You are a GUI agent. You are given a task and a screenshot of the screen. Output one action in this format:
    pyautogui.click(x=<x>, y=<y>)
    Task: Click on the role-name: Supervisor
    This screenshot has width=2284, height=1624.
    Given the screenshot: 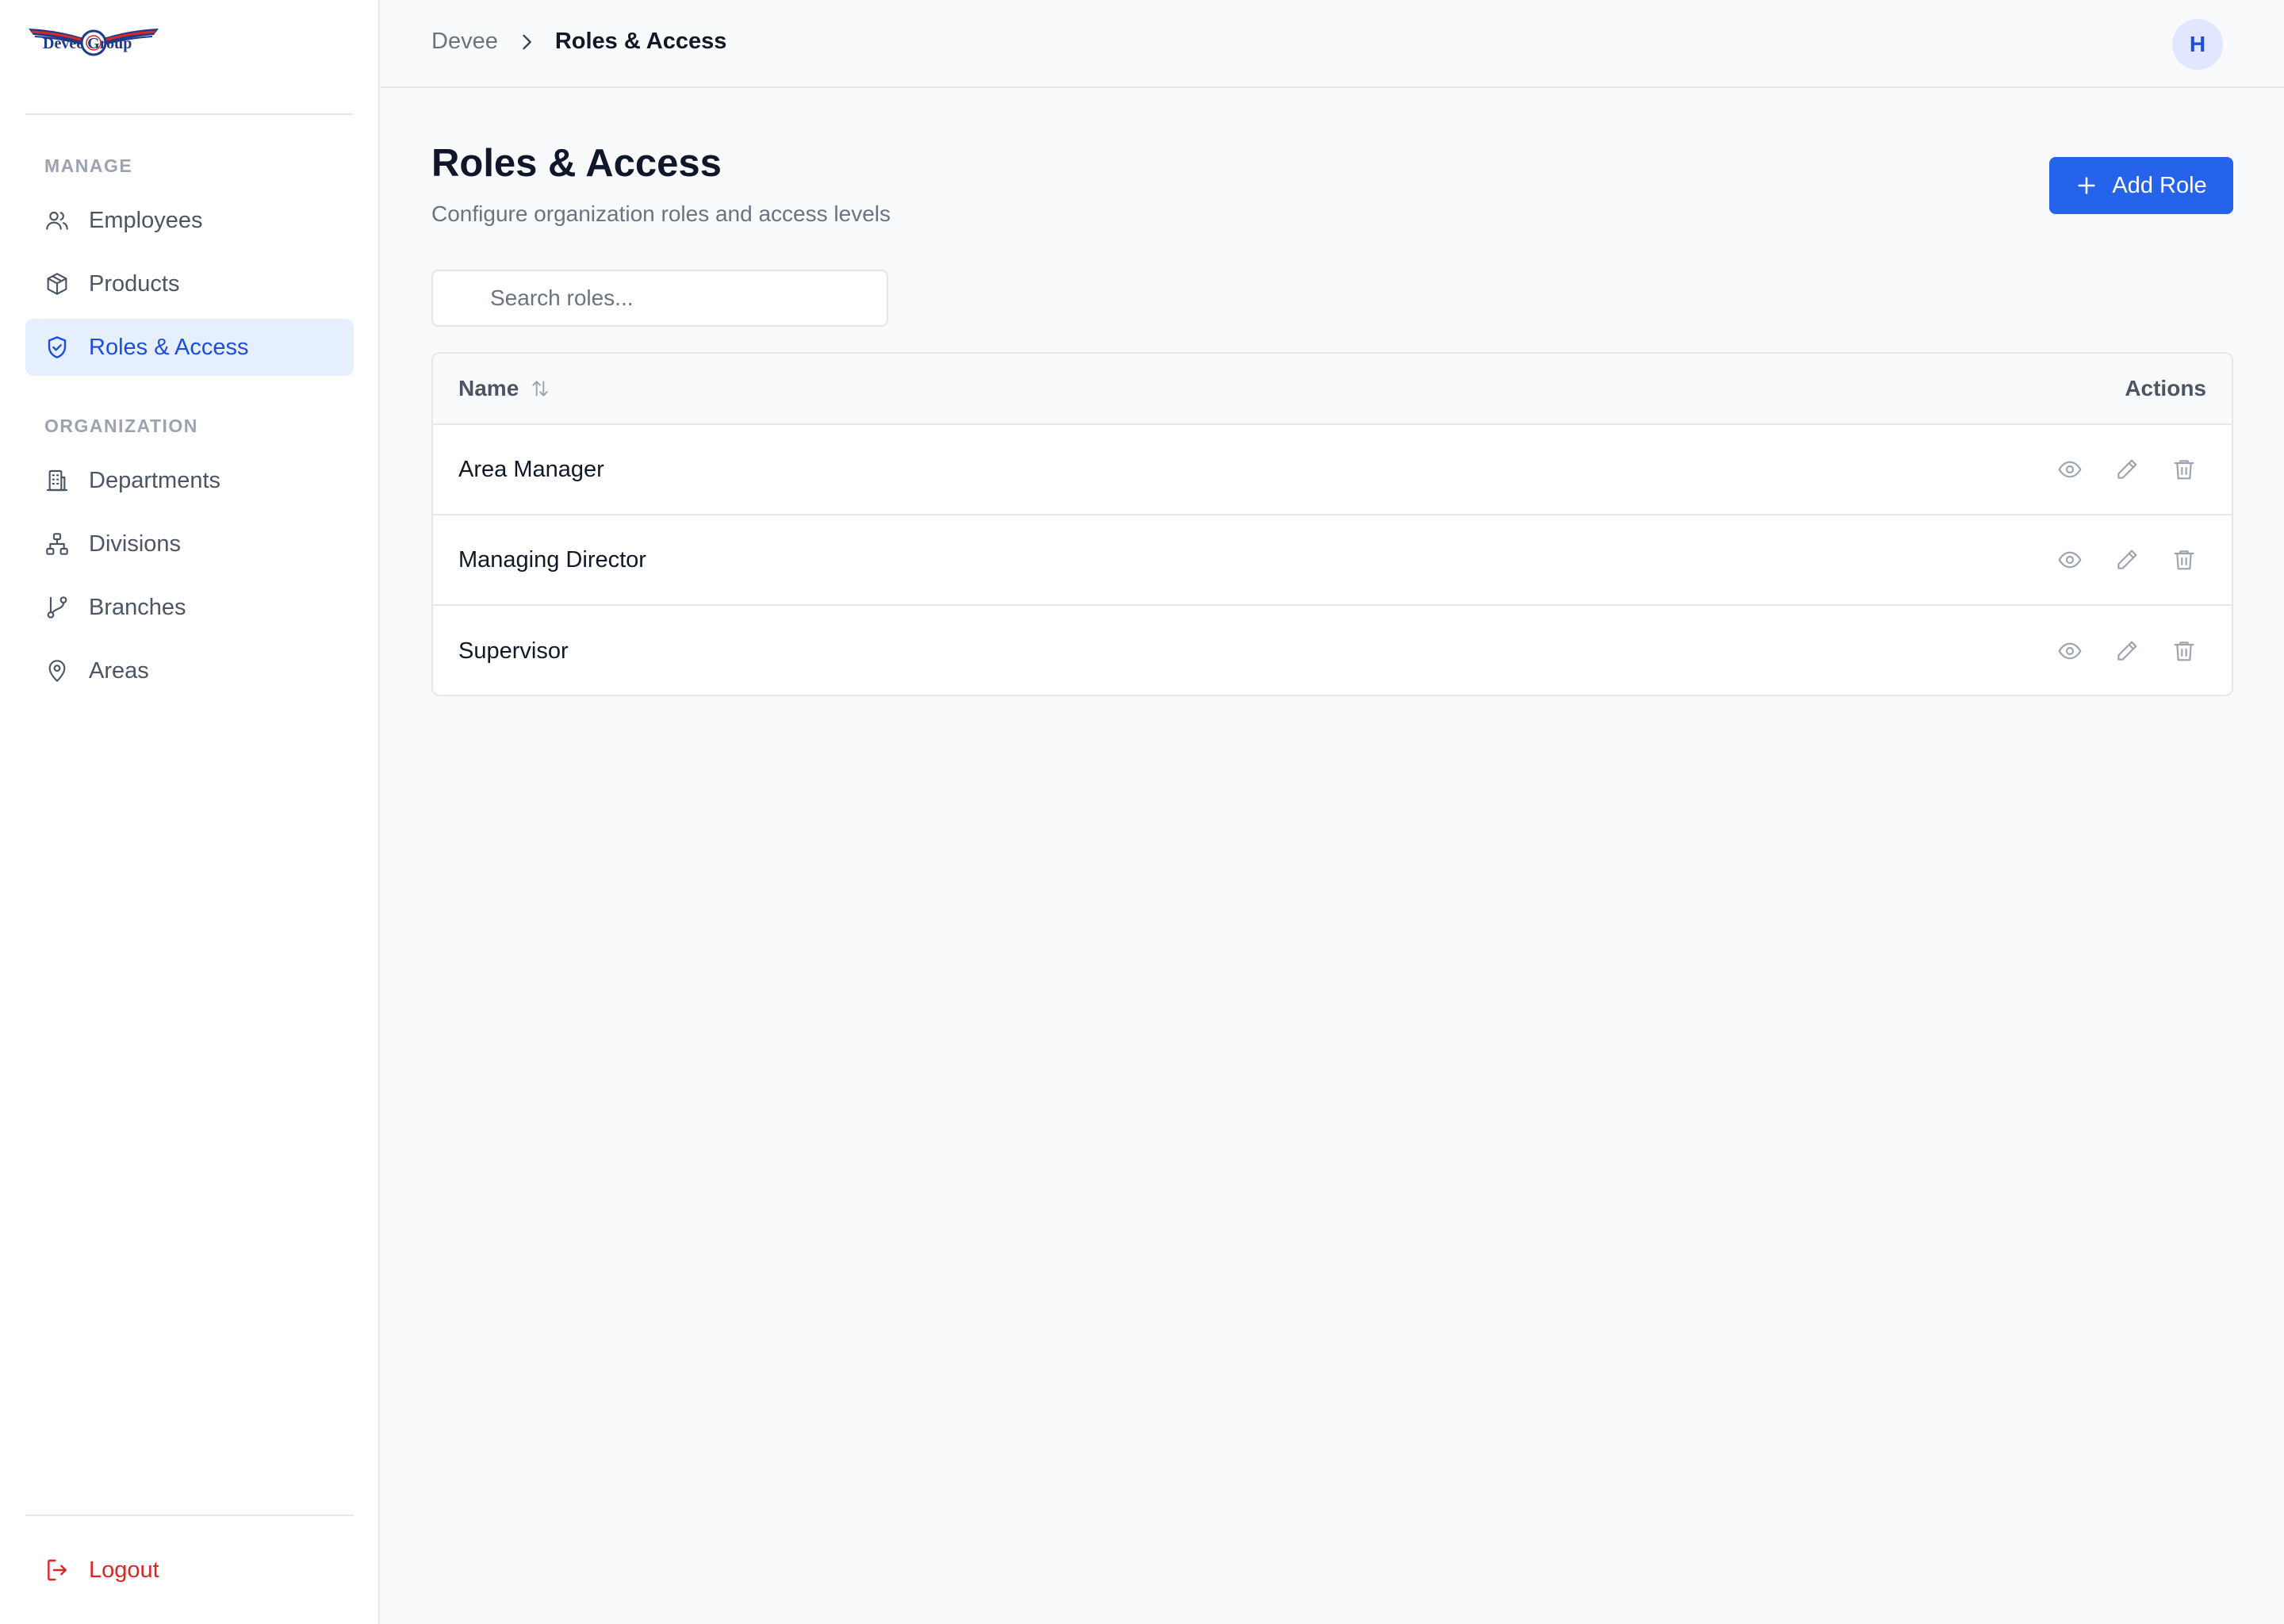 What is the action you would take?
    pyautogui.click(x=513, y=651)
    